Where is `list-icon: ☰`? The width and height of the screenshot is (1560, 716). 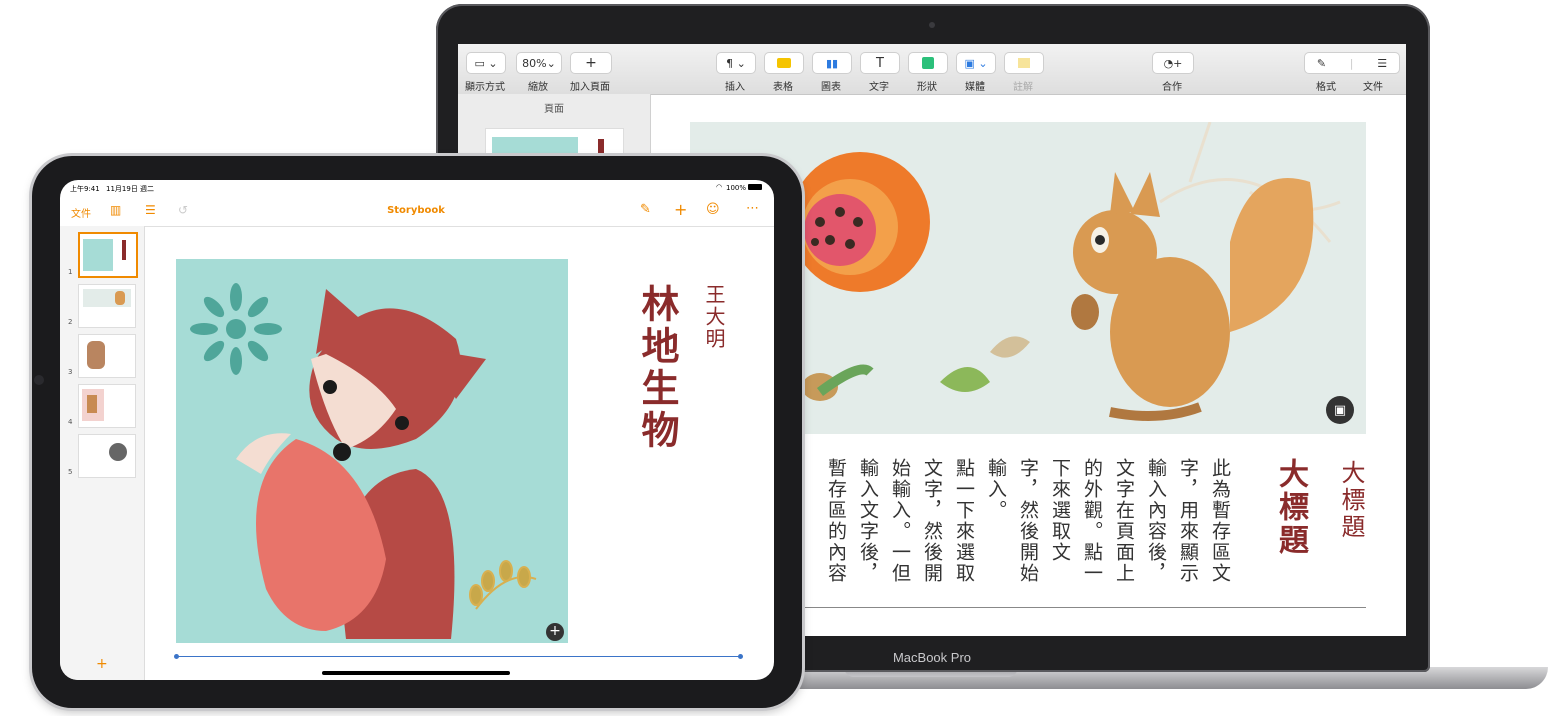 list-icon: ☰ is located at coordinates (150, 210).